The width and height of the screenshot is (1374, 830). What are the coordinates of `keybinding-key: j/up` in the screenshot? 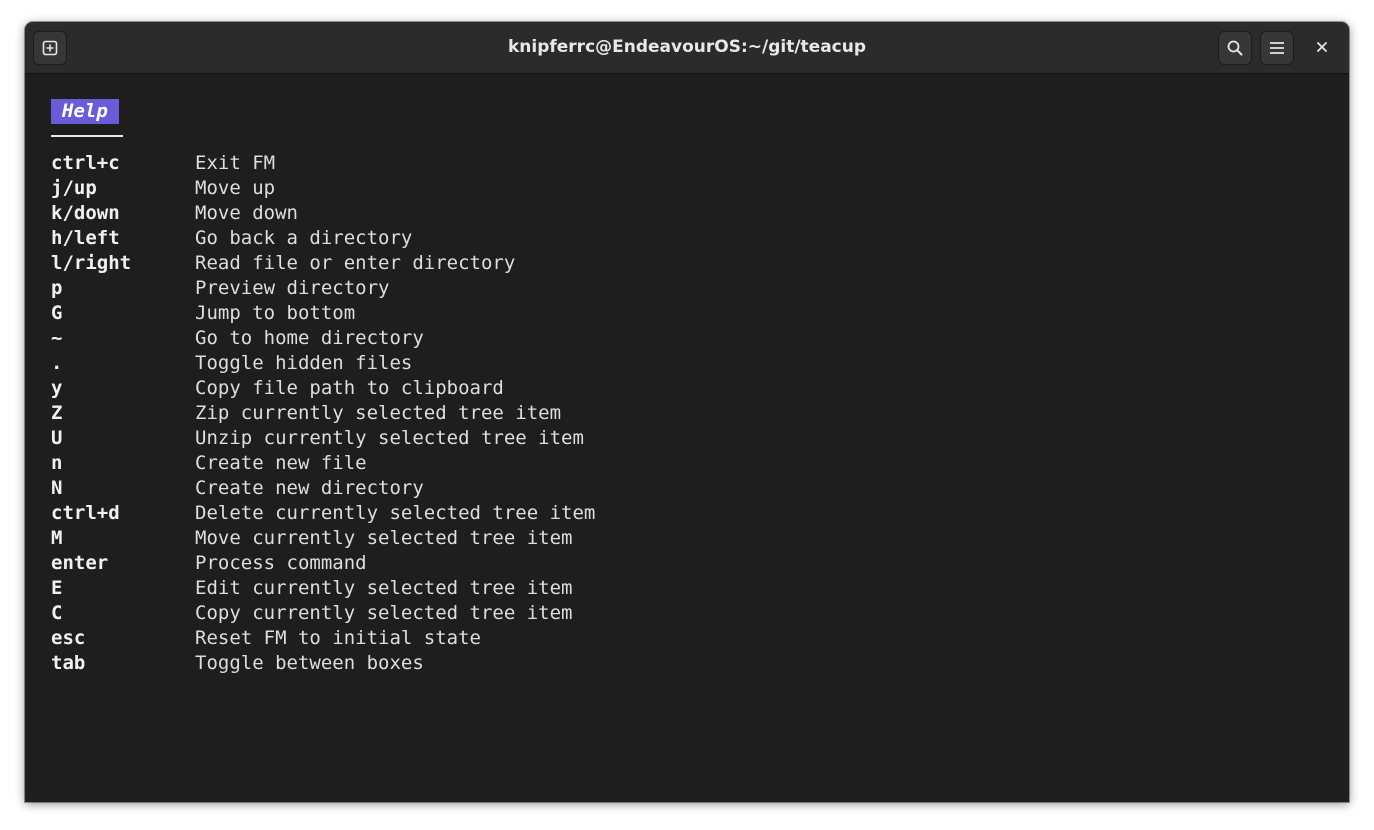 It's located at (74, 188).